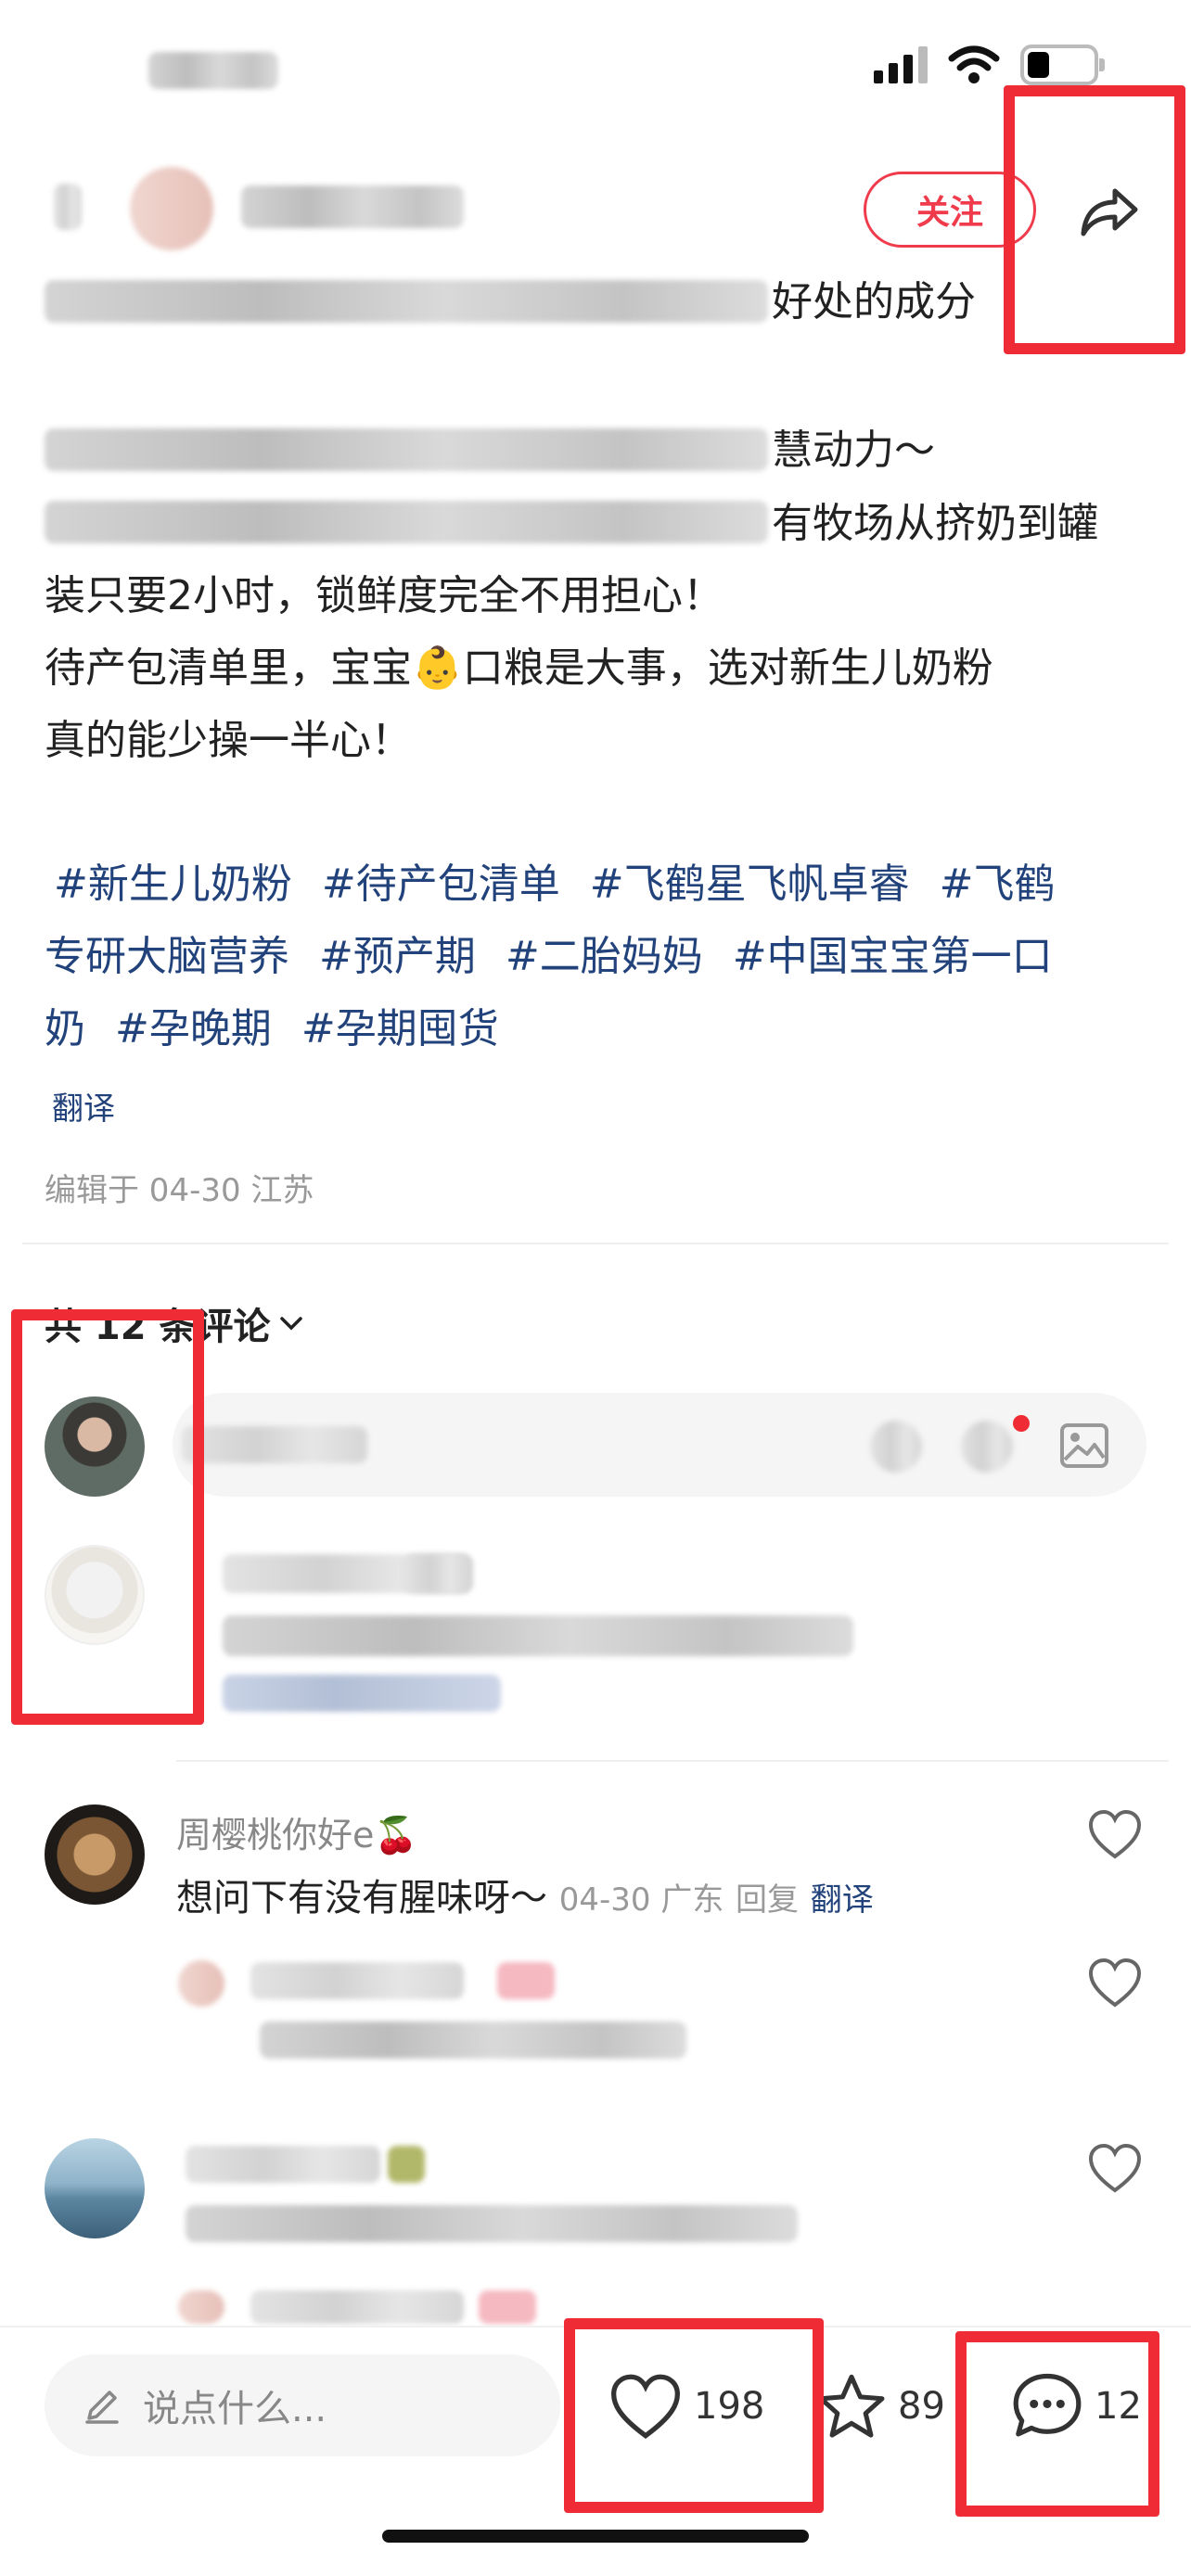 Image resolution: width=1191 pixels, height=2576 pixels. I want to click on post-line: 好处的成分, so click(874, 301).